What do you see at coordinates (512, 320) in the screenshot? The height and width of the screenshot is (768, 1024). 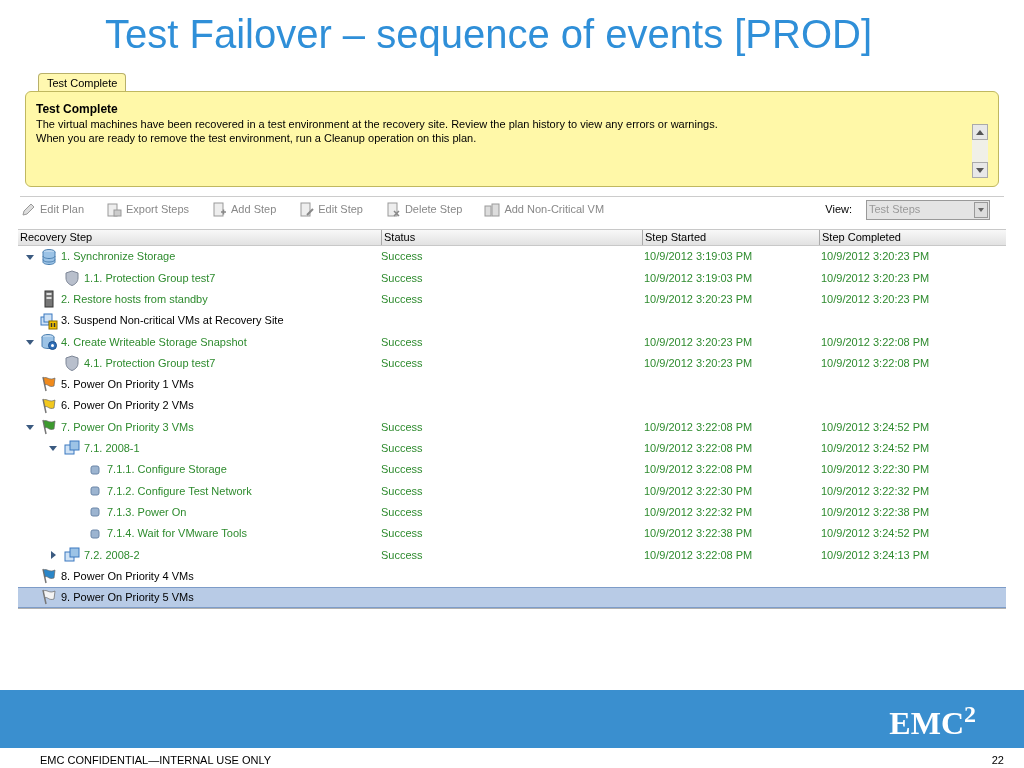 I see `table-row: 3. Suspend Non-critical VMs at Recovery Site` at bounding box center [512, 320].